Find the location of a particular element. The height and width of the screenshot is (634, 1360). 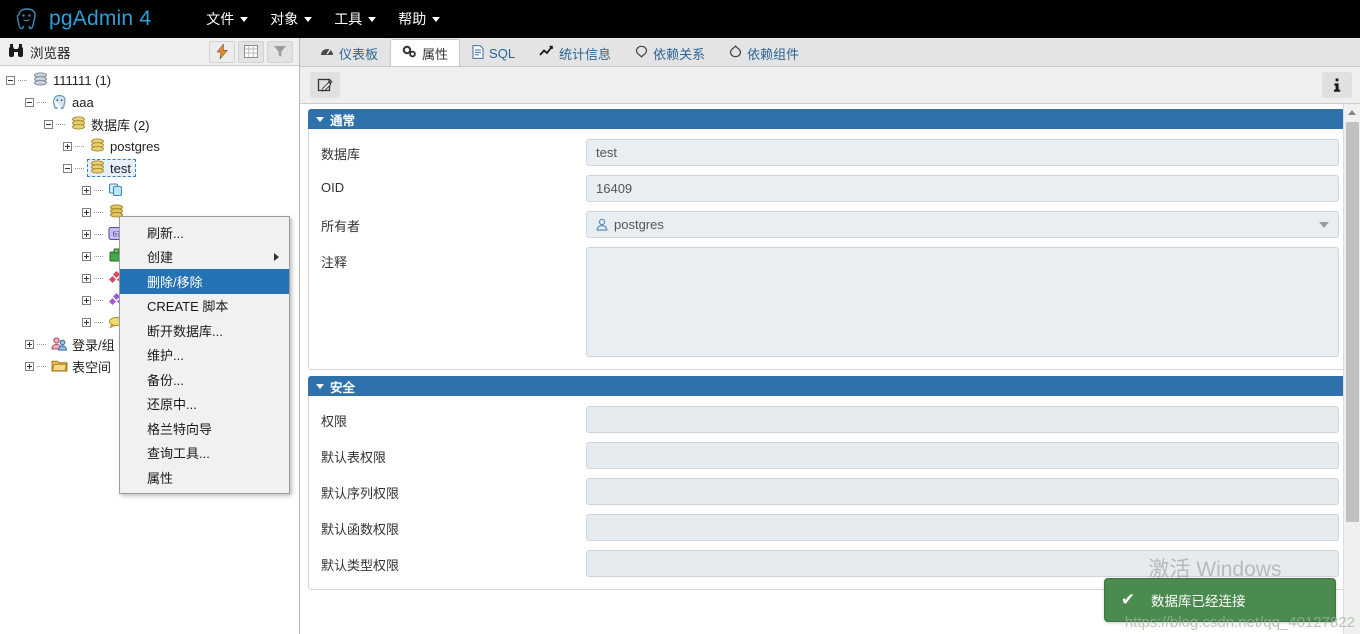

ctx-create: 创建 is located at coordinates (204, 257).